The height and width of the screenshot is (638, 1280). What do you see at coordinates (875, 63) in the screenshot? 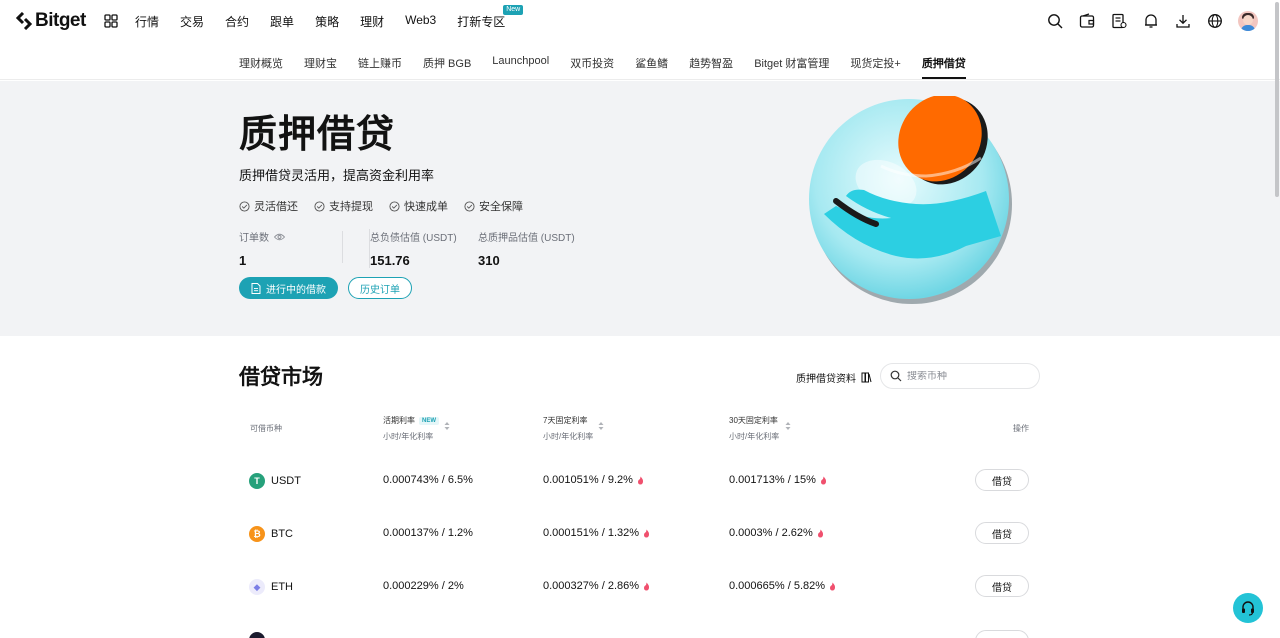
I see `subnav-spot-dca: 现货定投+` at bounding box center [875, 63].